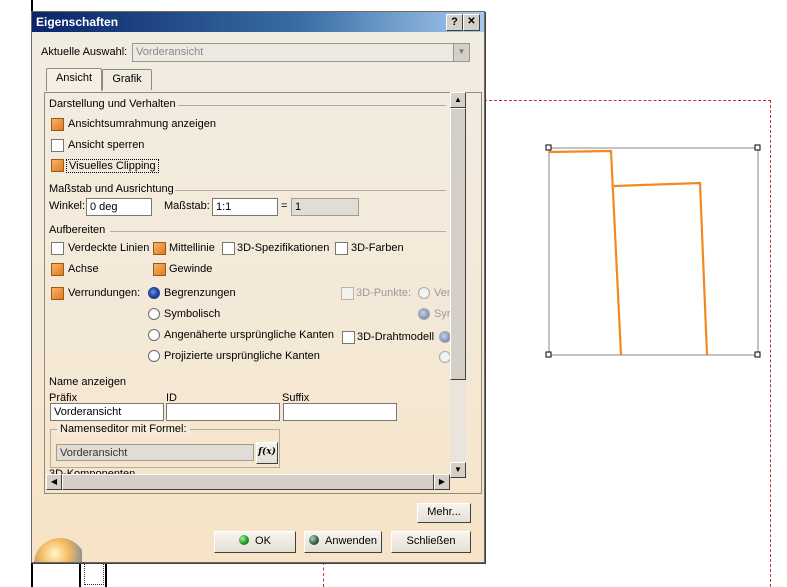 Image resolution: width=787 pixels, height=587 pixels. Describe the element at coordinates (347, 293) in the screenshot. I see `points-3d-checkbox` at that location.